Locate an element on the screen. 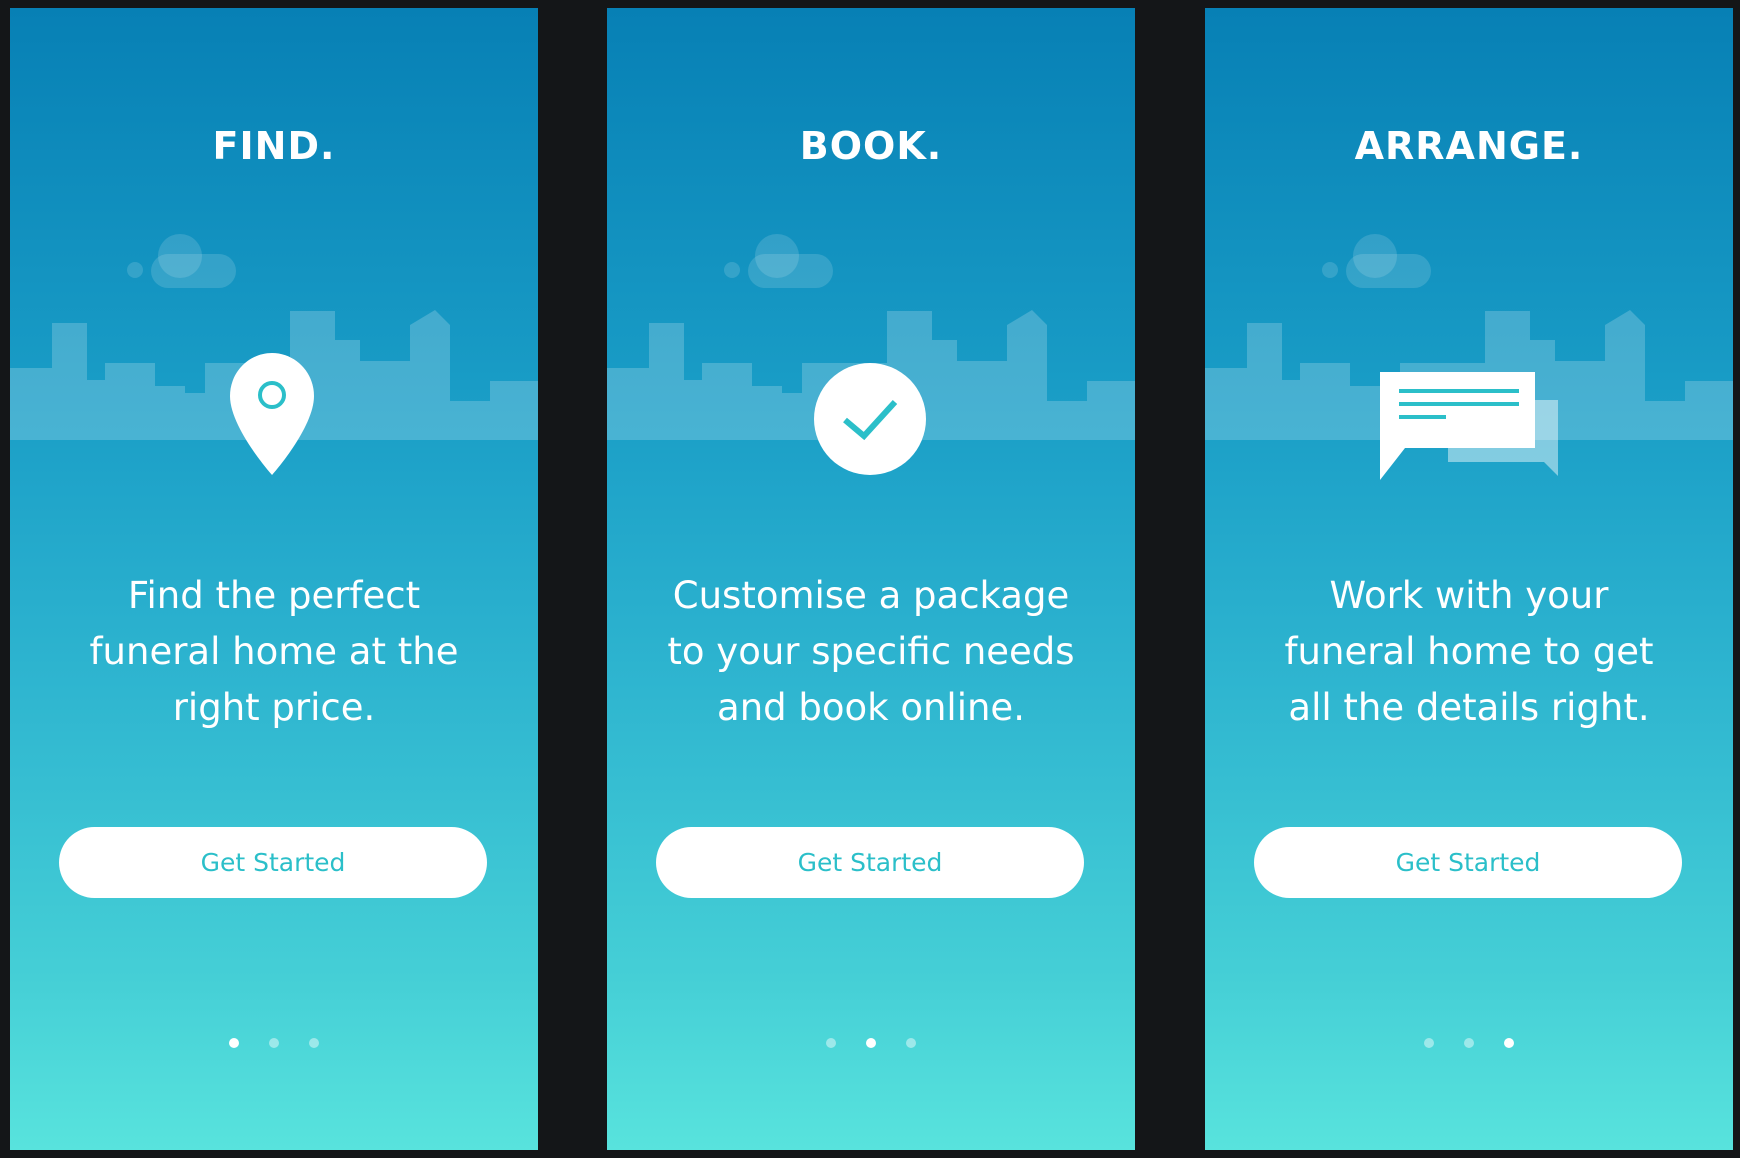 This screenshot has height=1158, width=1740. checkmark-circle-icon is located at coordinates (870, 421).